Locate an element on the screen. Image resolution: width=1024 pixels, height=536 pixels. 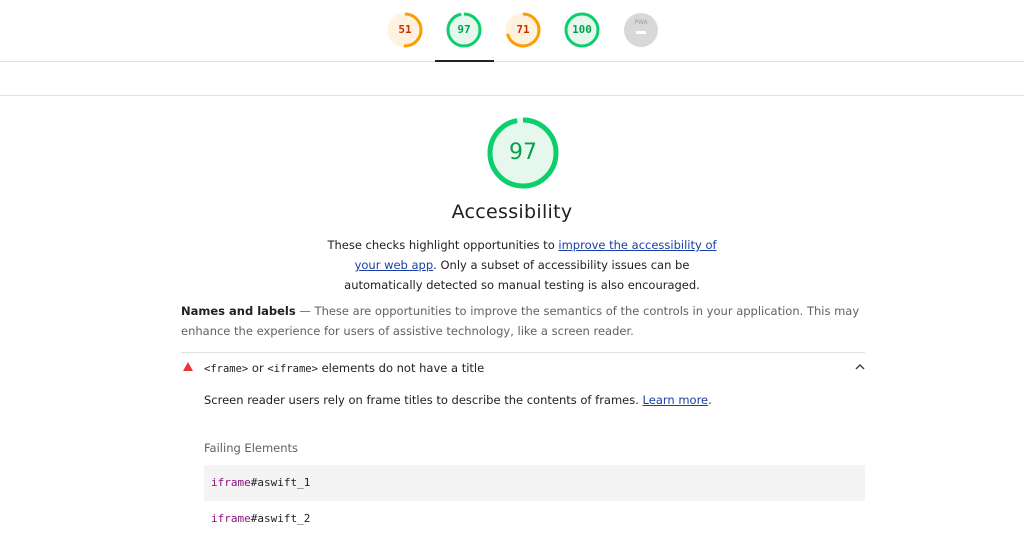
table-row: iframe#aswift_1 is located at coordinates (534, 483).